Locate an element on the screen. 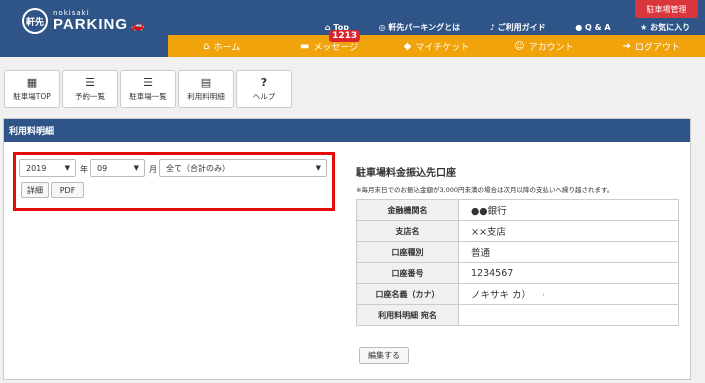 Image resolution: width=705 pixels, height=383 pixels. star-icon: ★ is located at coordinates (644, 27).